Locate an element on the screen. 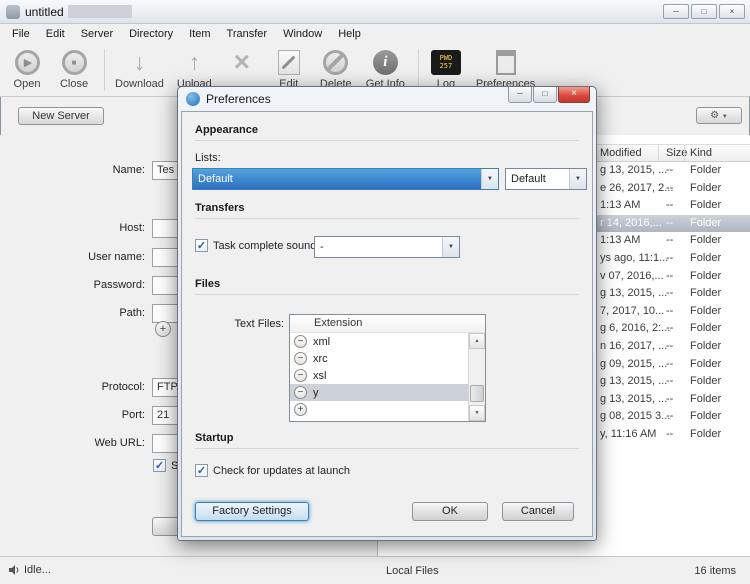 The height and width of the screenshot is (584, 750). list-item: − xml is located at coordinates (379, 341).